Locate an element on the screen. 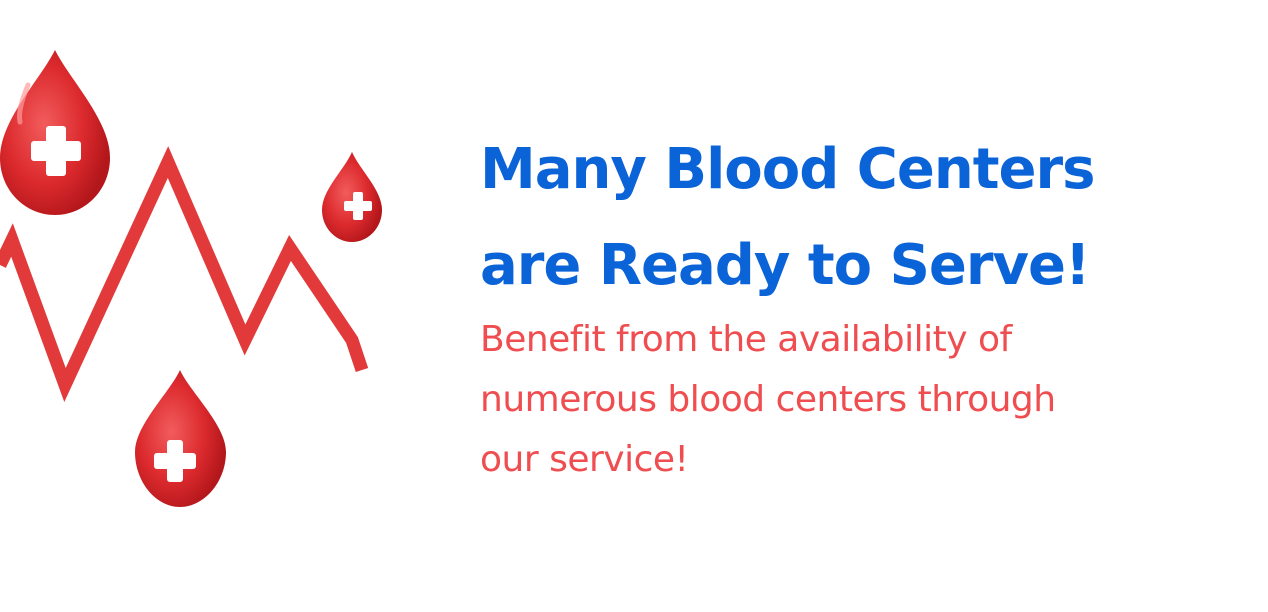 The image size is (1268, 612). subtitle-line: numerous blood centers through is located at coordinates (768, 399).